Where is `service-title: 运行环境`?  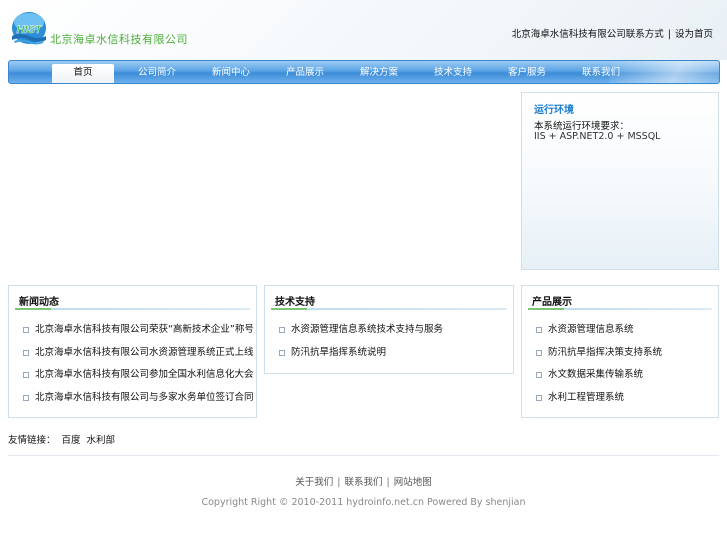 service-title: 运行环境 is located at coordinates (554, 108).